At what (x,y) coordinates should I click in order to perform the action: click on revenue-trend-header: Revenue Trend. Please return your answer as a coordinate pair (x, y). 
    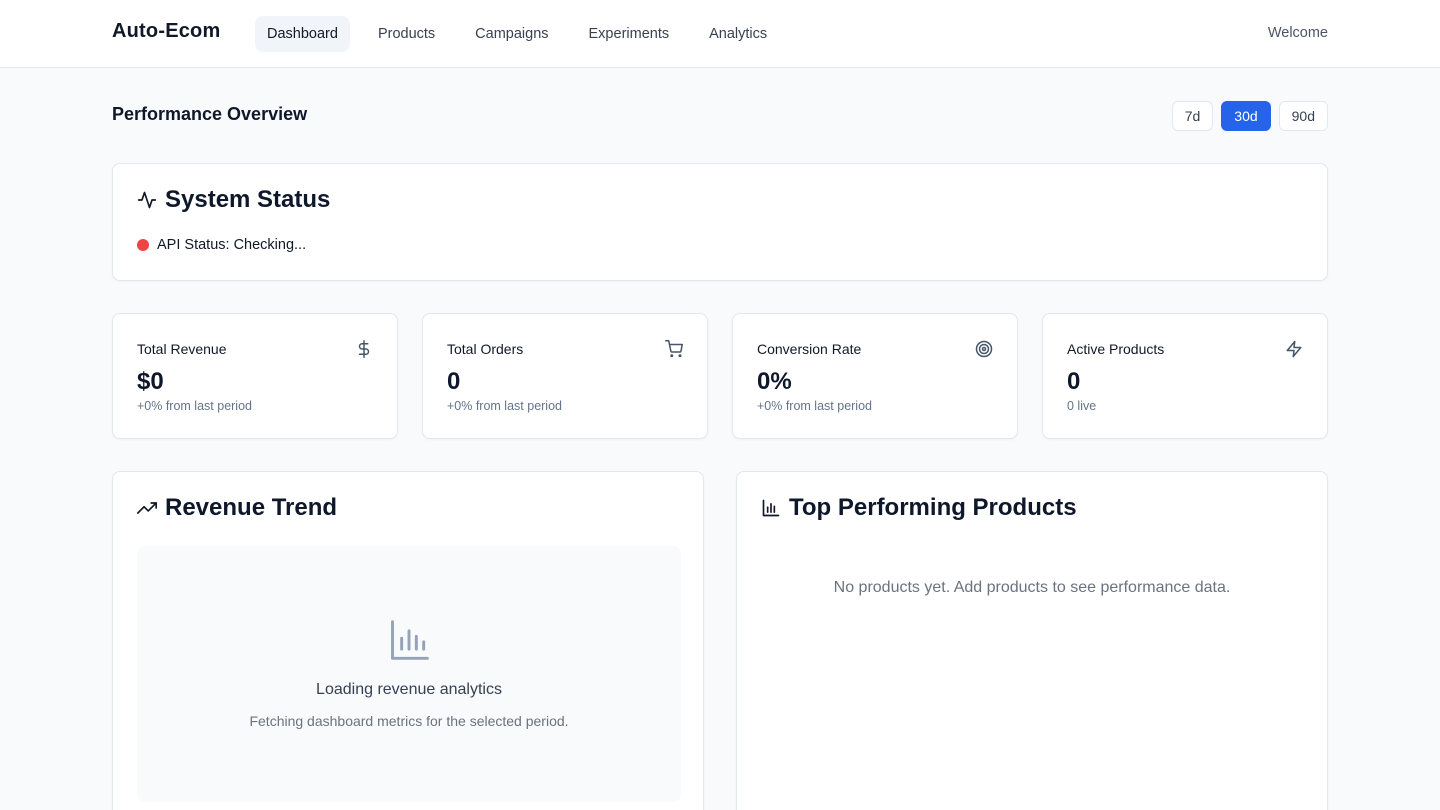
    Looking at the image, I should click on (237, 508).